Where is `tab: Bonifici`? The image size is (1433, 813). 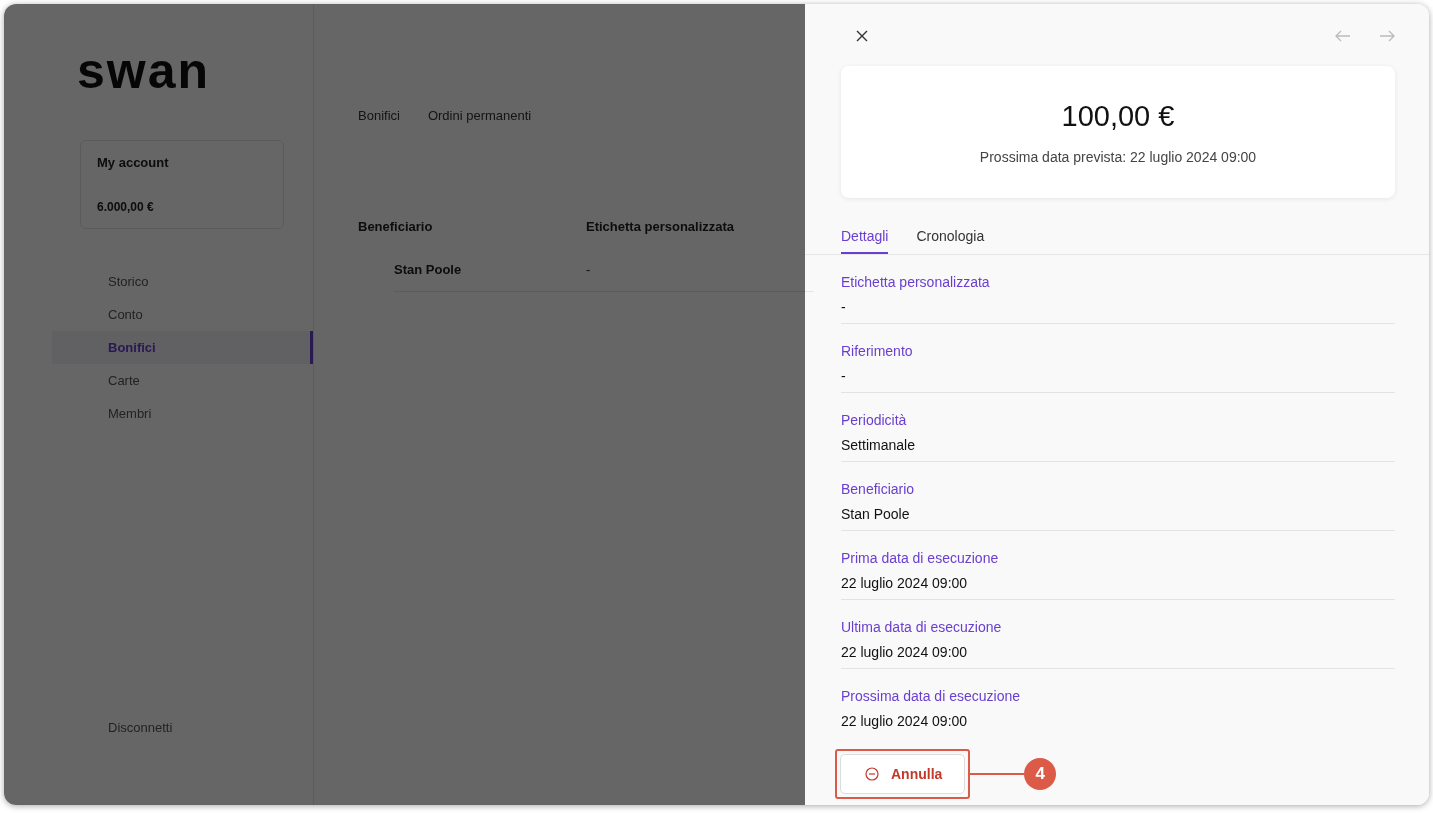
tab: Bonifici is located at coordinates (379, 115).